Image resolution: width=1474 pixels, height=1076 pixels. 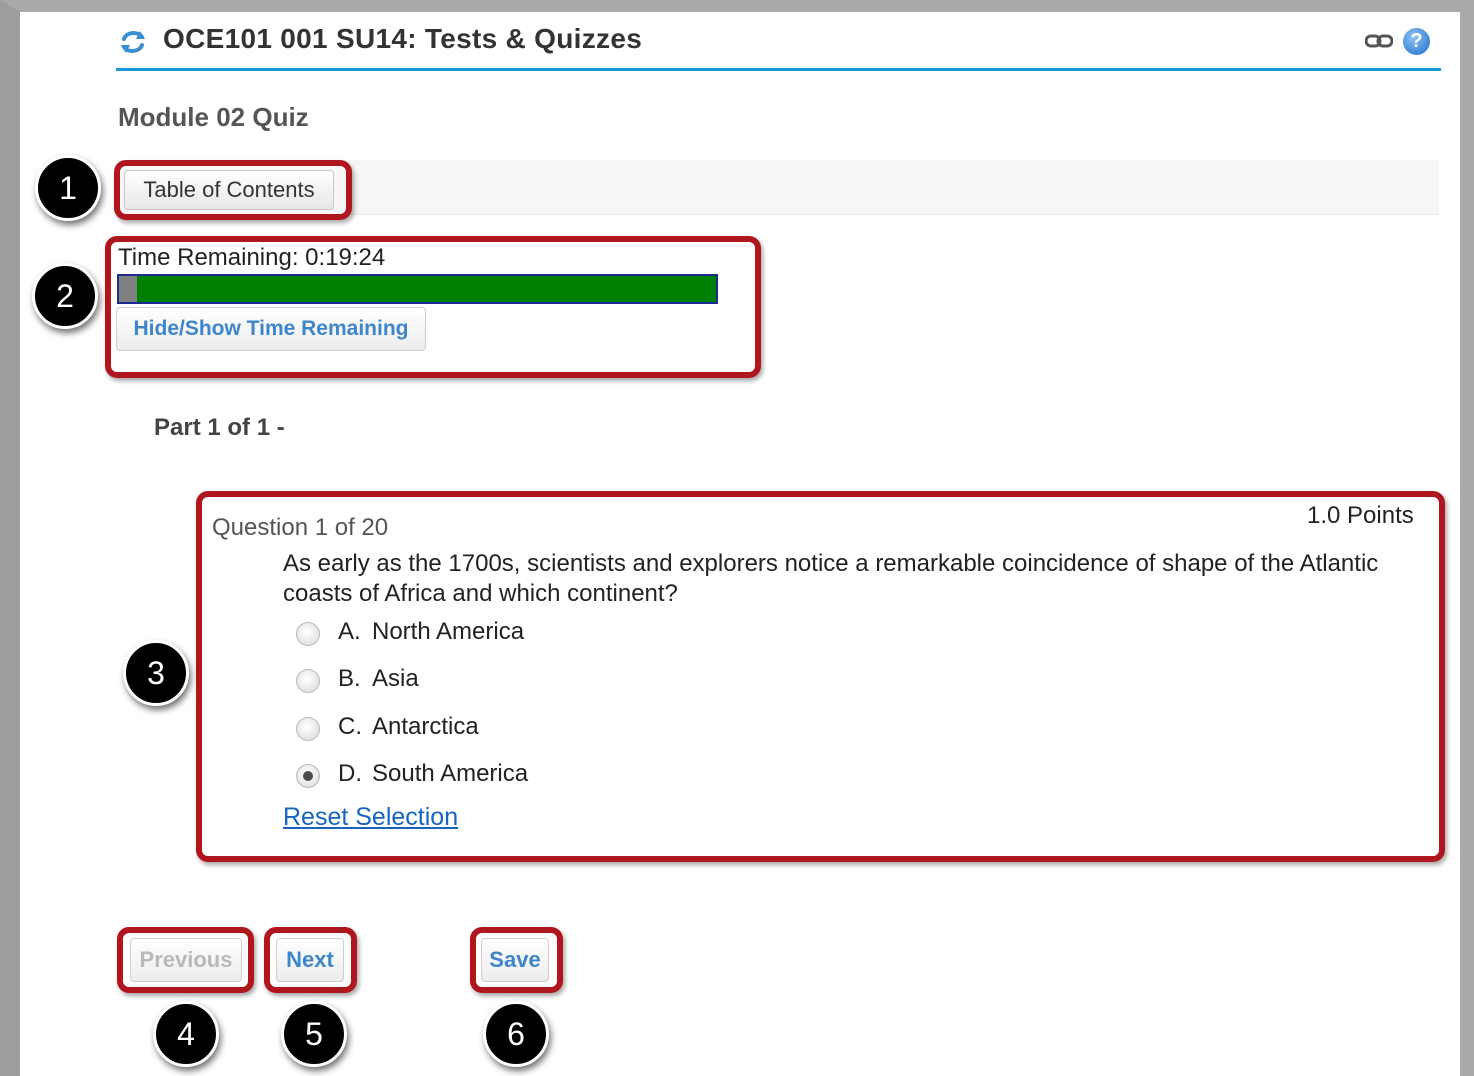 What do you see at coordinates (350, 773) in the screenshot?
I see `answer-letter: D.` at bounding box center [350, 773].